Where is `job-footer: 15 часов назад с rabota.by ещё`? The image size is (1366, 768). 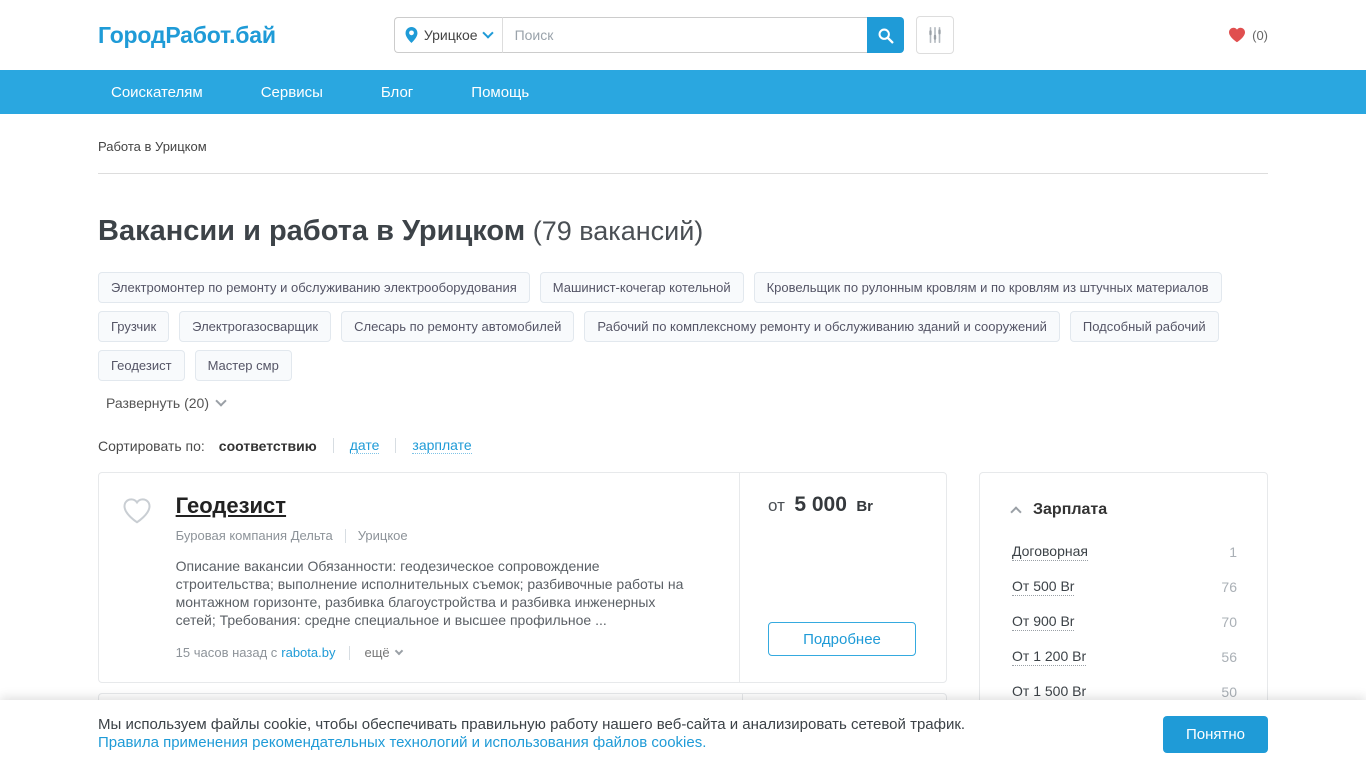
job-footer: 15 часов назад с rabota.by ещё is located at coordinates (457, 652).